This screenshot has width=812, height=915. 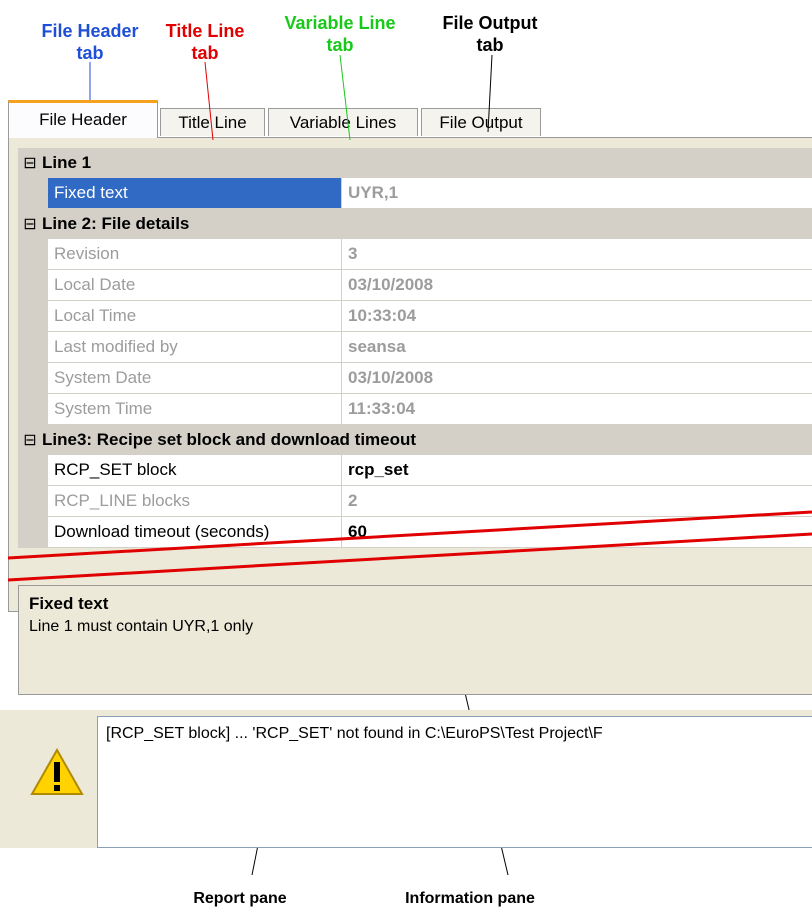 What do you see at coordinates (141, 626) in the screenshot?
I see `info-description: Line 1 must contain UYR,1 only` at bounding box center [141, 626].